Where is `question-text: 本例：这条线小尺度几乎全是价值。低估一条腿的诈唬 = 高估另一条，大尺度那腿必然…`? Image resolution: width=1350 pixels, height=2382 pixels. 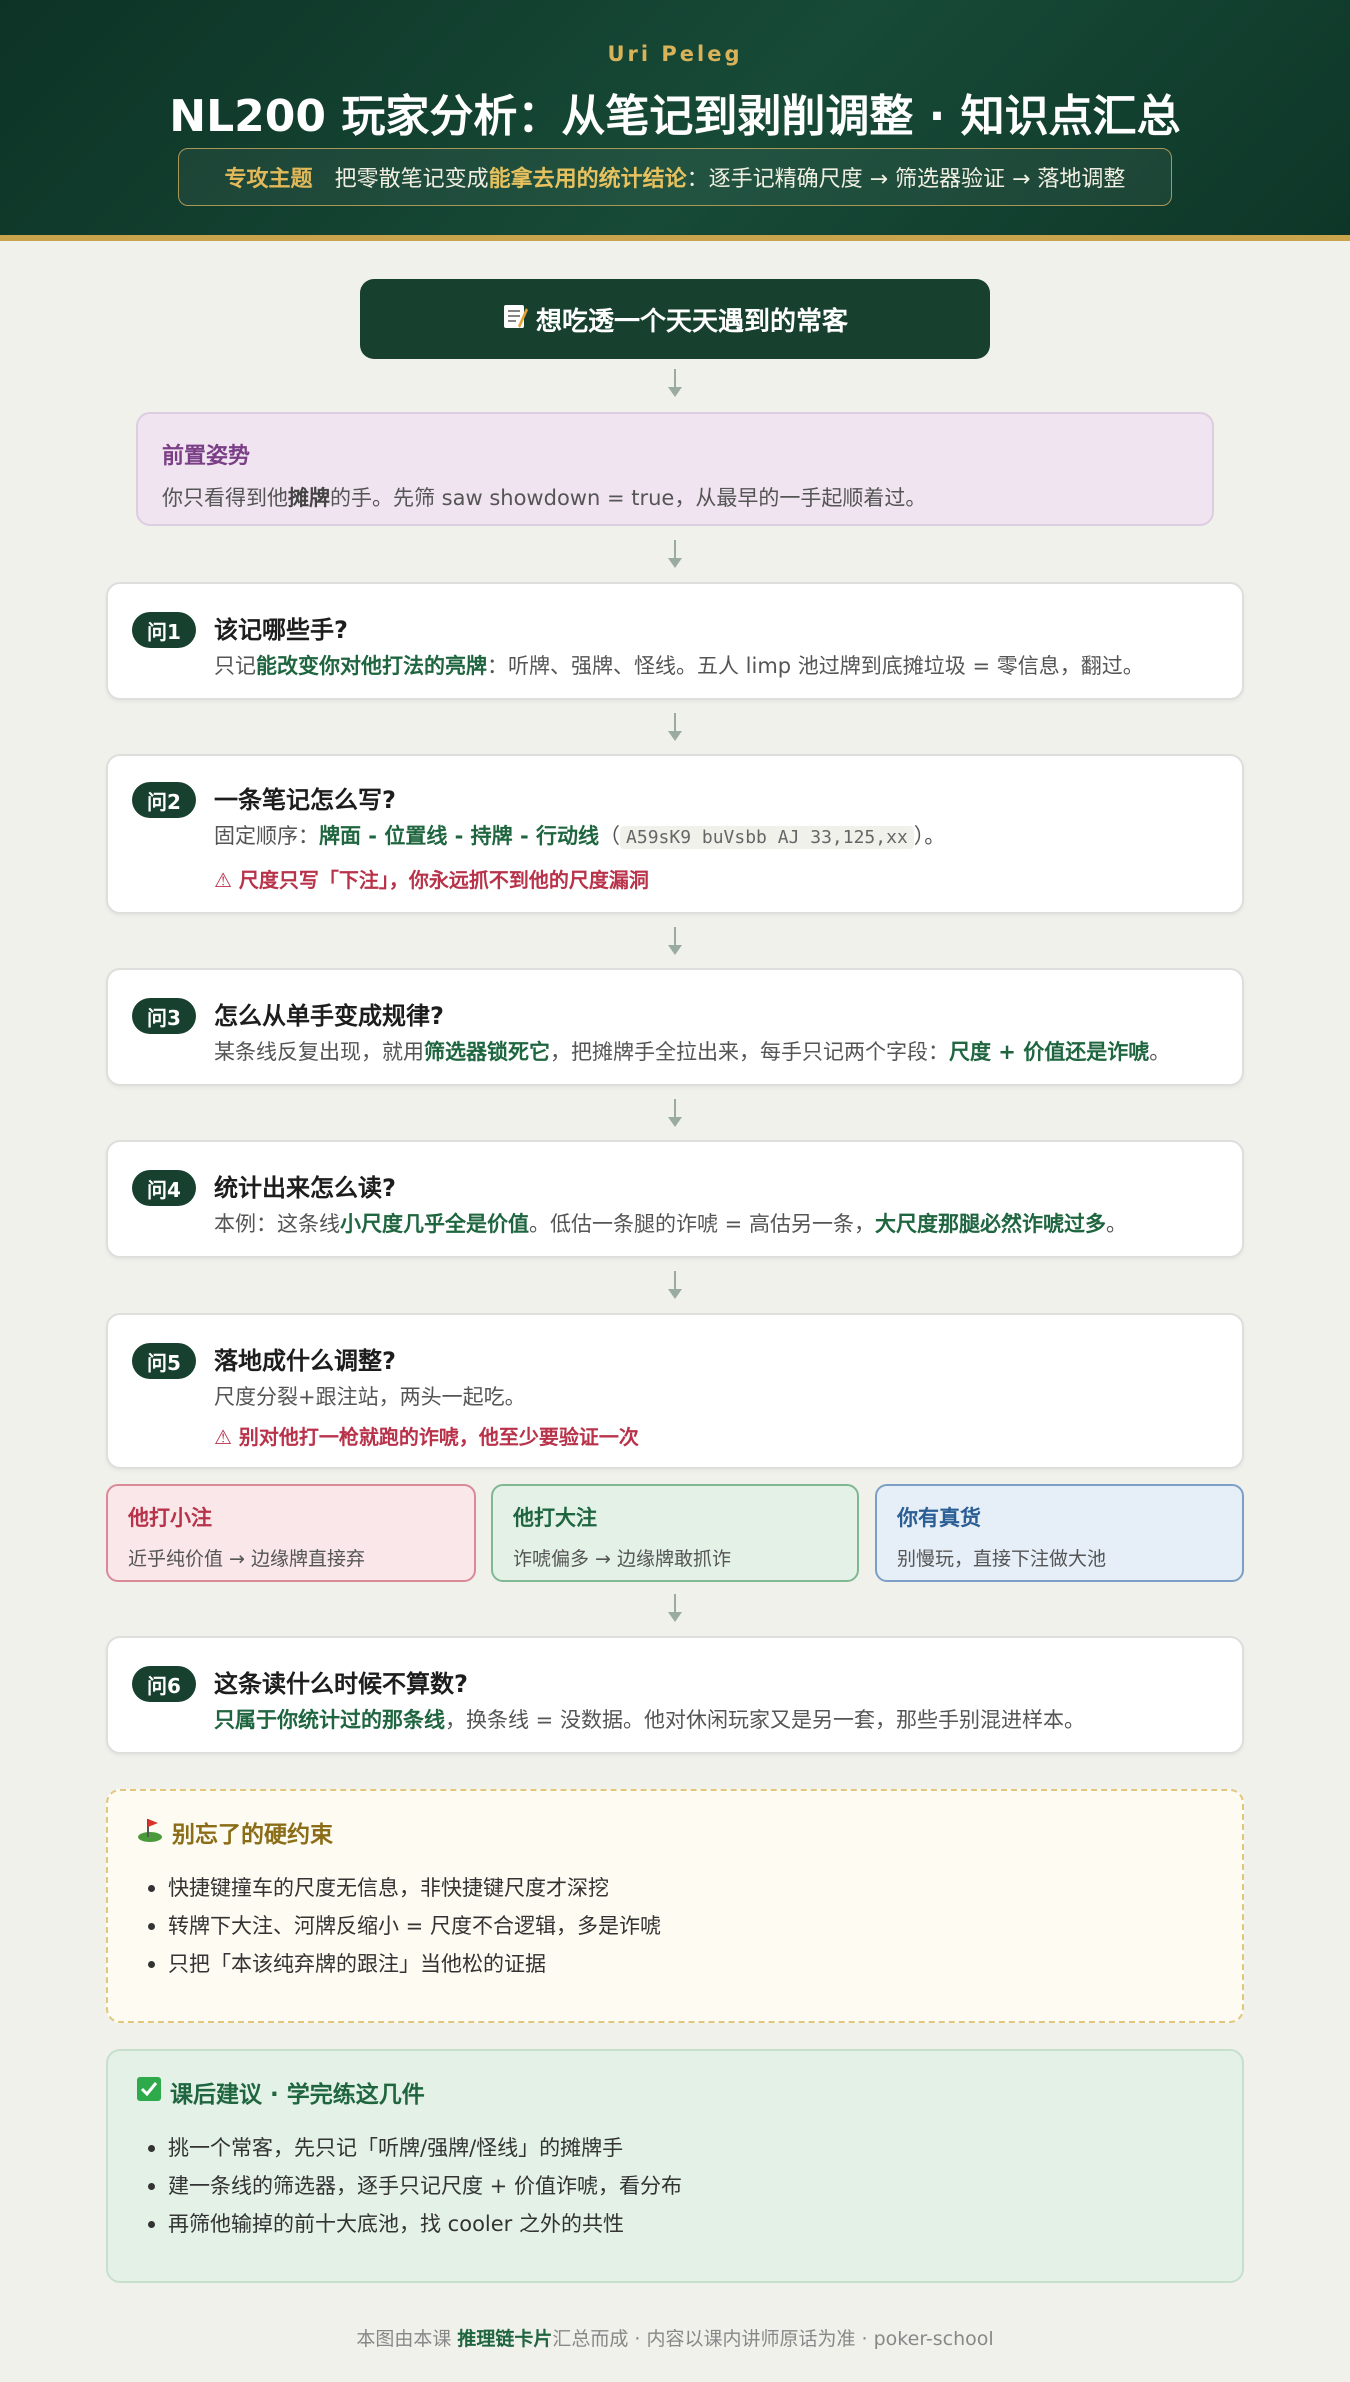 question-text: 本例：这条线小尺度几乎全是价值。低估一条腿的诈唬 = 高估另一条，大尺度那腿必然… is located at coordinates (670, 1224).